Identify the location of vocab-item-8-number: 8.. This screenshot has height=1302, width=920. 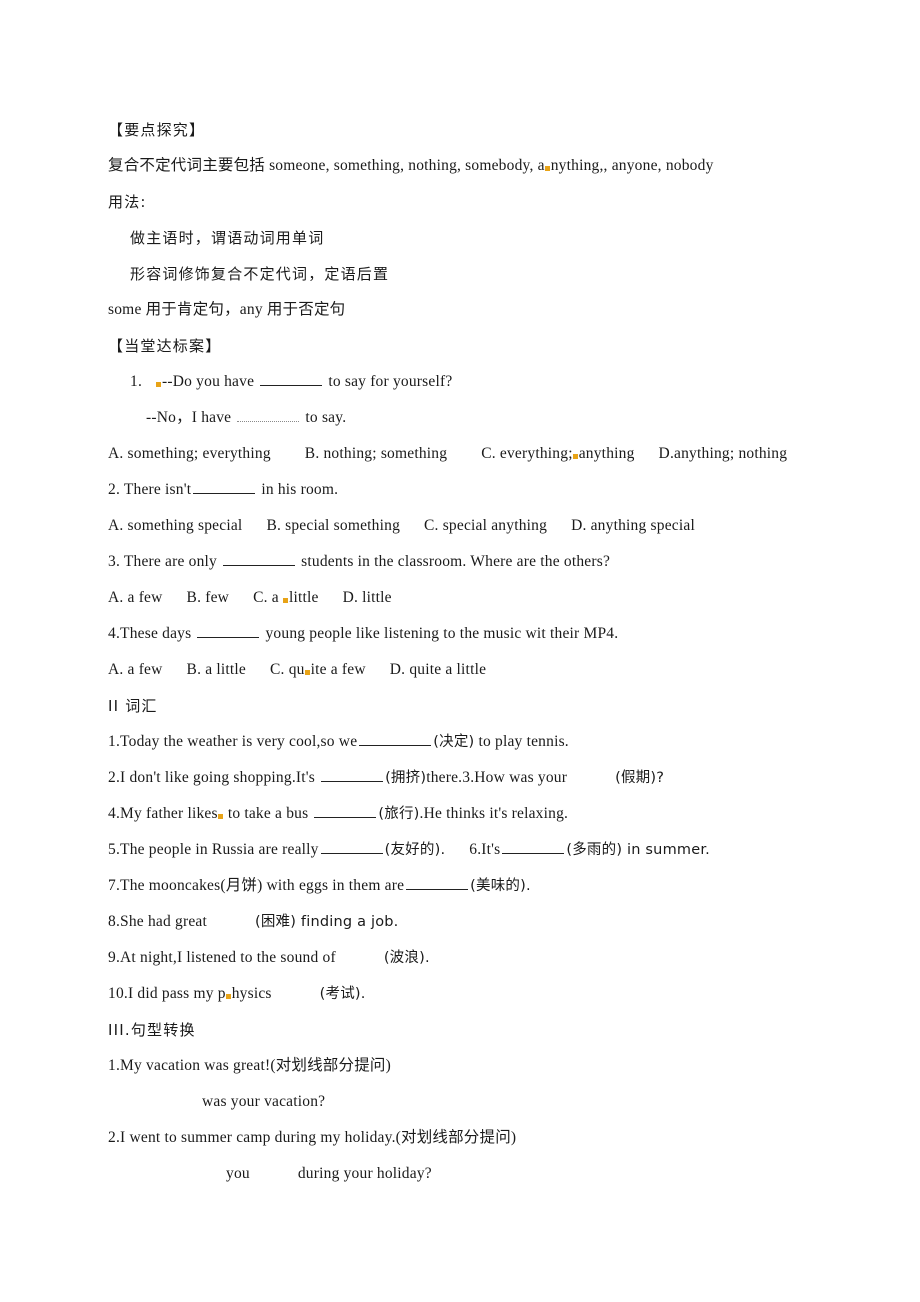
(114, 921).